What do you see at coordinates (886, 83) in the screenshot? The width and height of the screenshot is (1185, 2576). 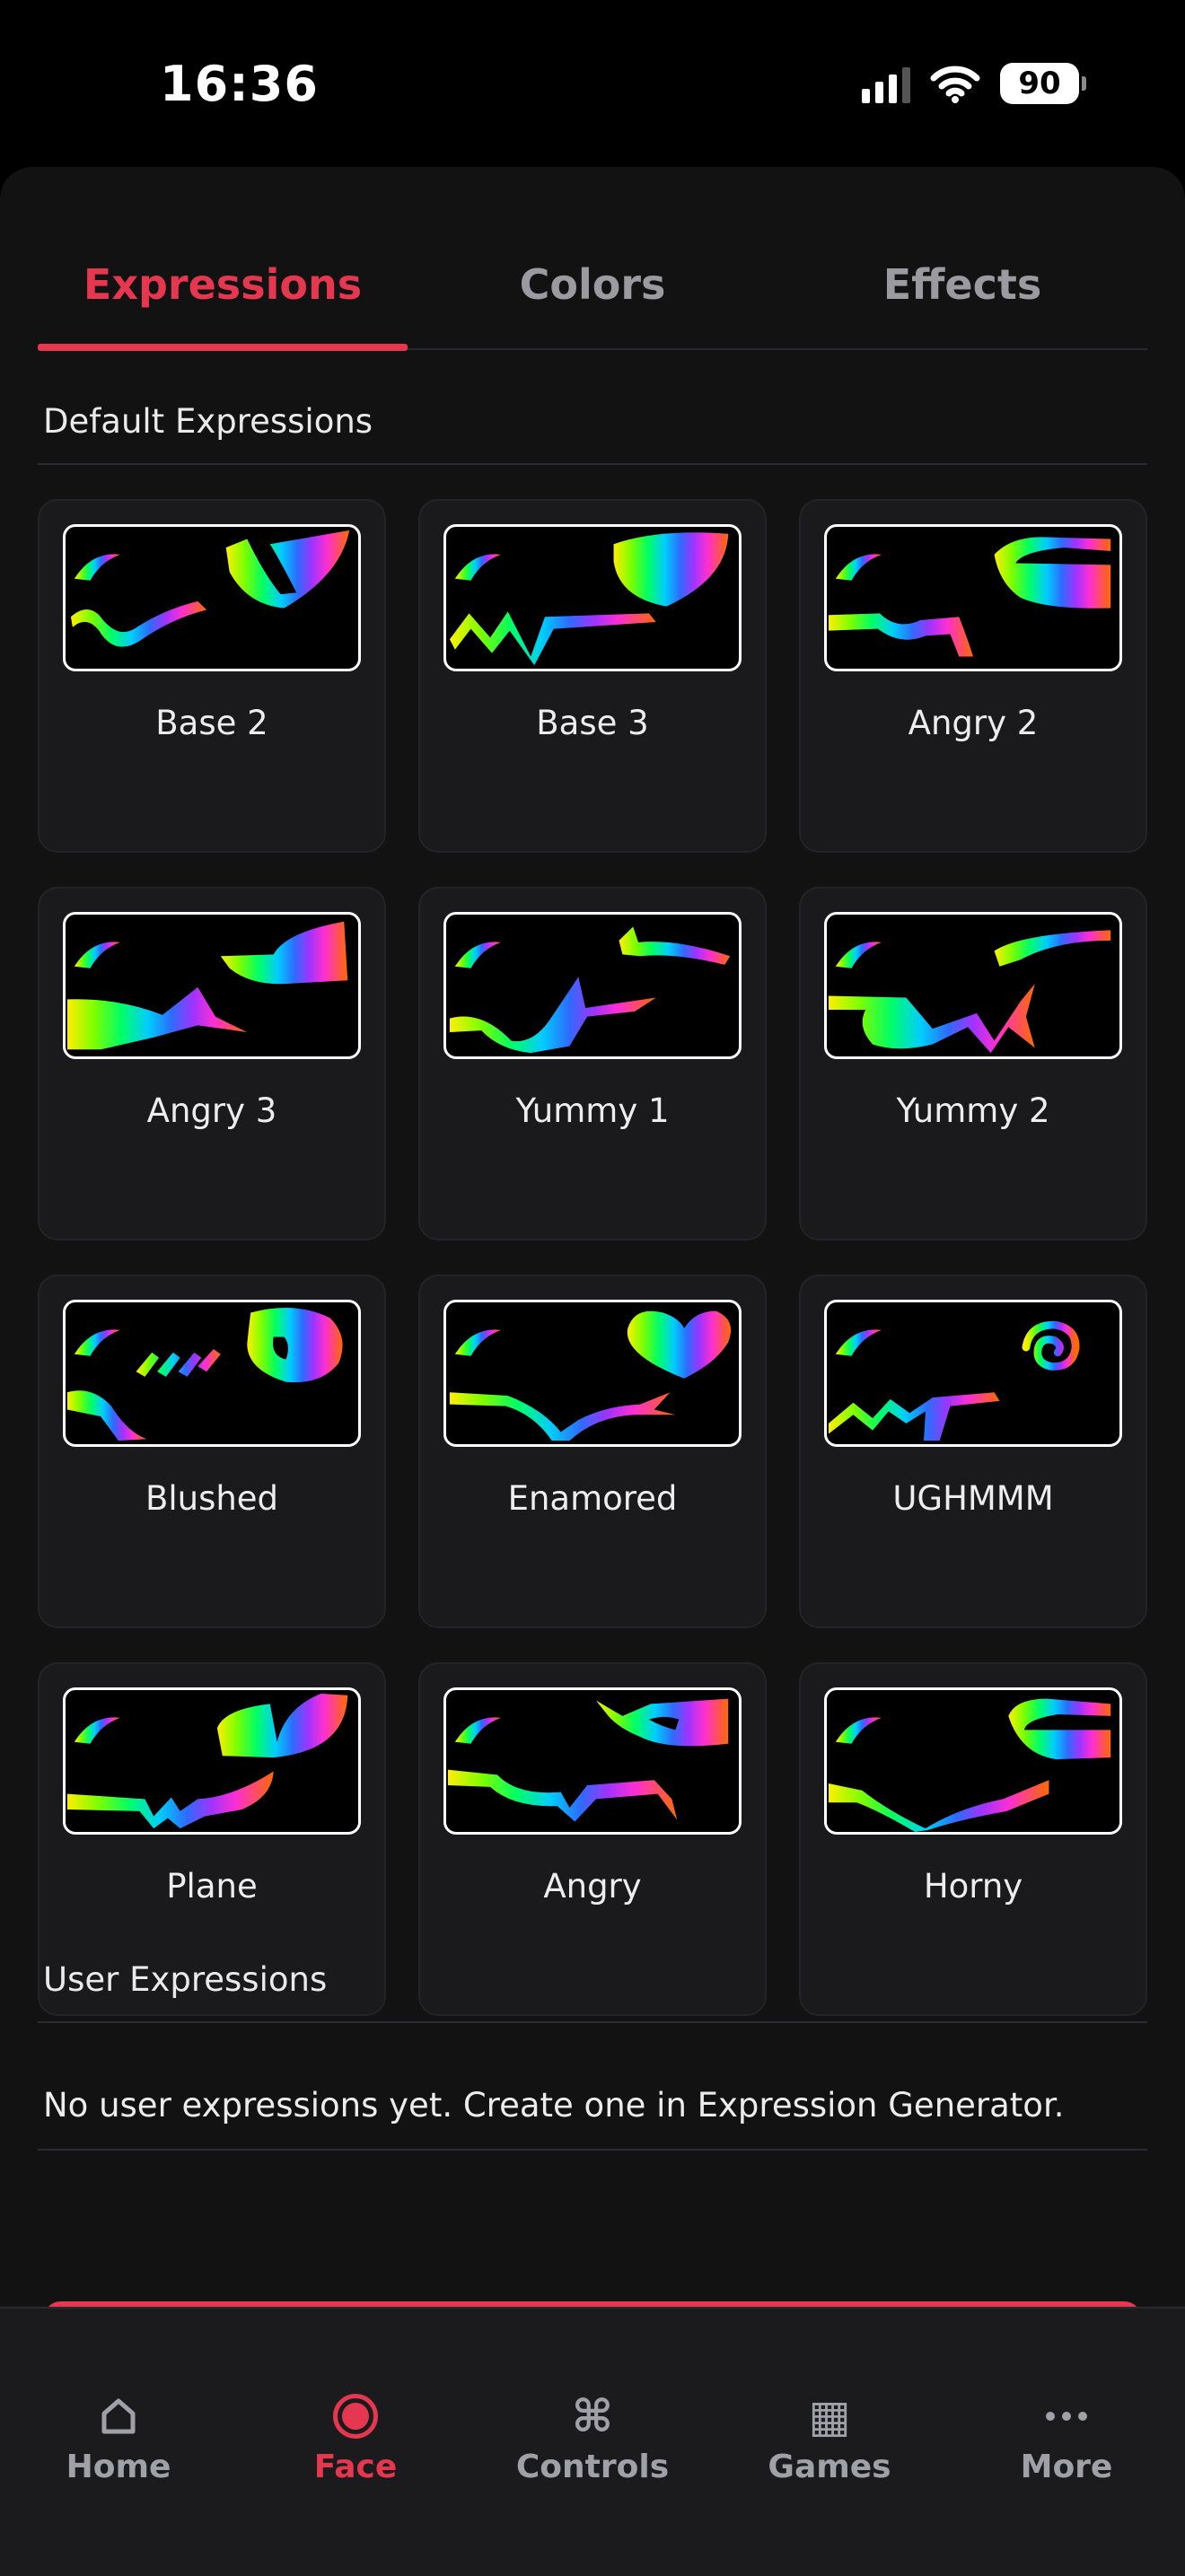 I see `cellular-signal-icon` at bounding box center [886, 83].